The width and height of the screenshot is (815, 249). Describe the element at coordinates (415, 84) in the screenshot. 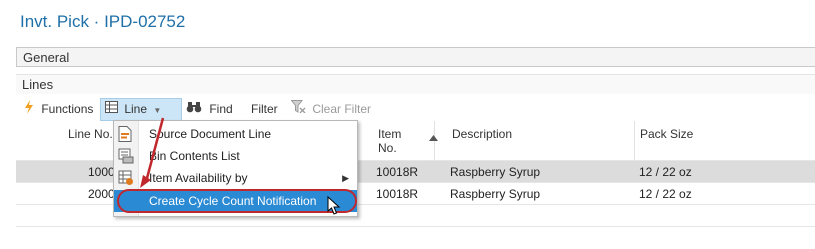

I see `fasttab-lines: Lines` at that location.